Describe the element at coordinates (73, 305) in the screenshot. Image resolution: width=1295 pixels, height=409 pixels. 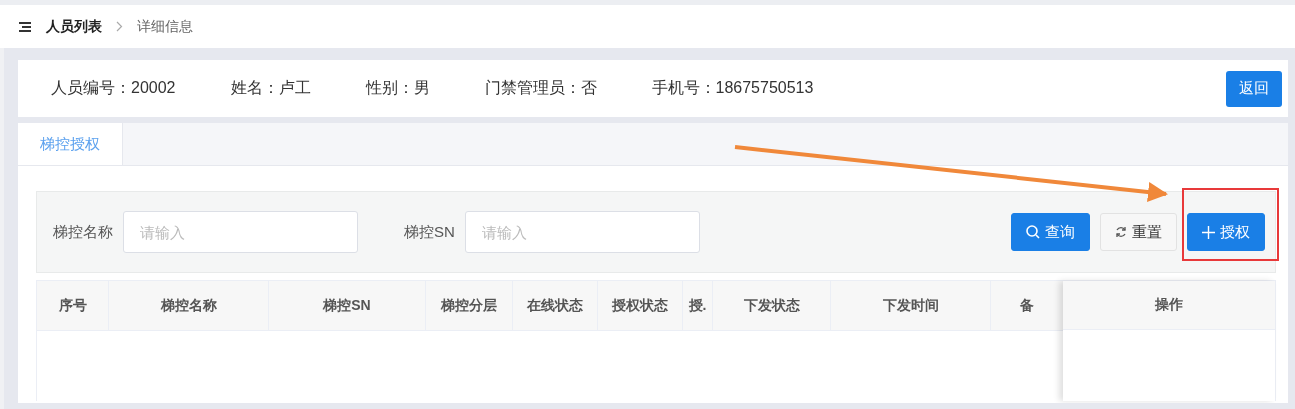
I see `column-header: 序号` at that location.